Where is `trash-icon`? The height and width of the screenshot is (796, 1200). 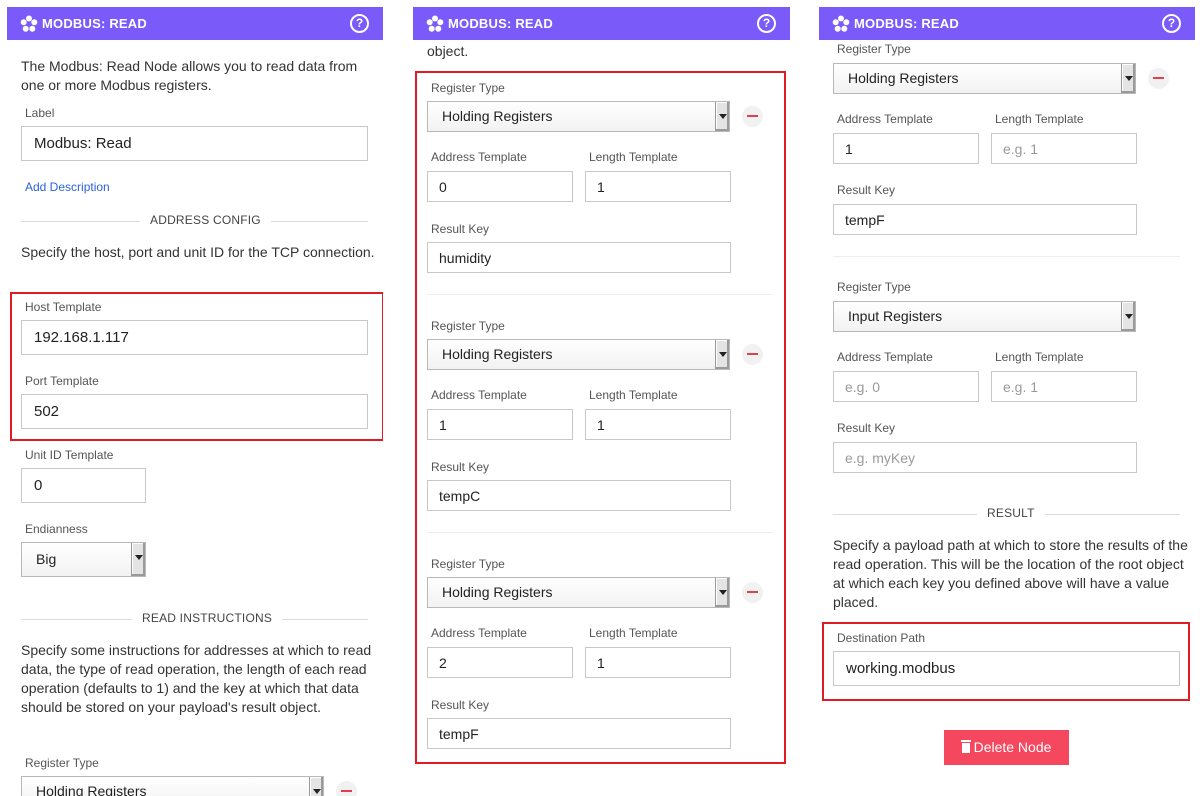
trash-icon is located at coordinates (965, 746).